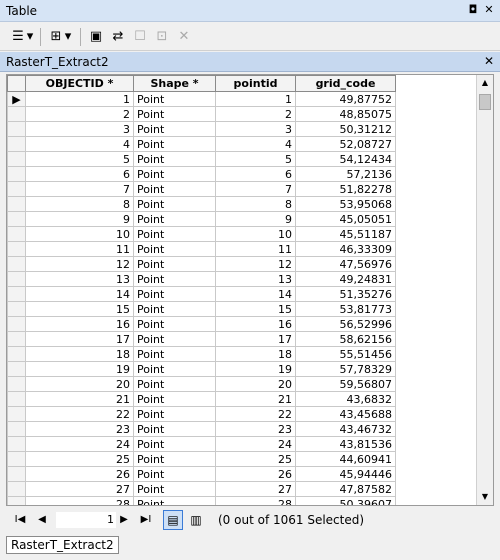  What do you see at coordinates (201, 279) in the screenshot?
I see `table-row: 13 Point 13 49,24831` at bounding box center [201, 279].